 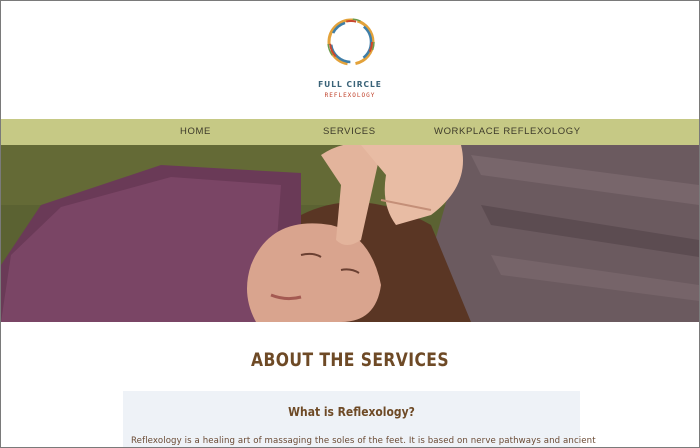 I want to click on brand-name: FULL CIRCLE, so click(x=350, y=84).